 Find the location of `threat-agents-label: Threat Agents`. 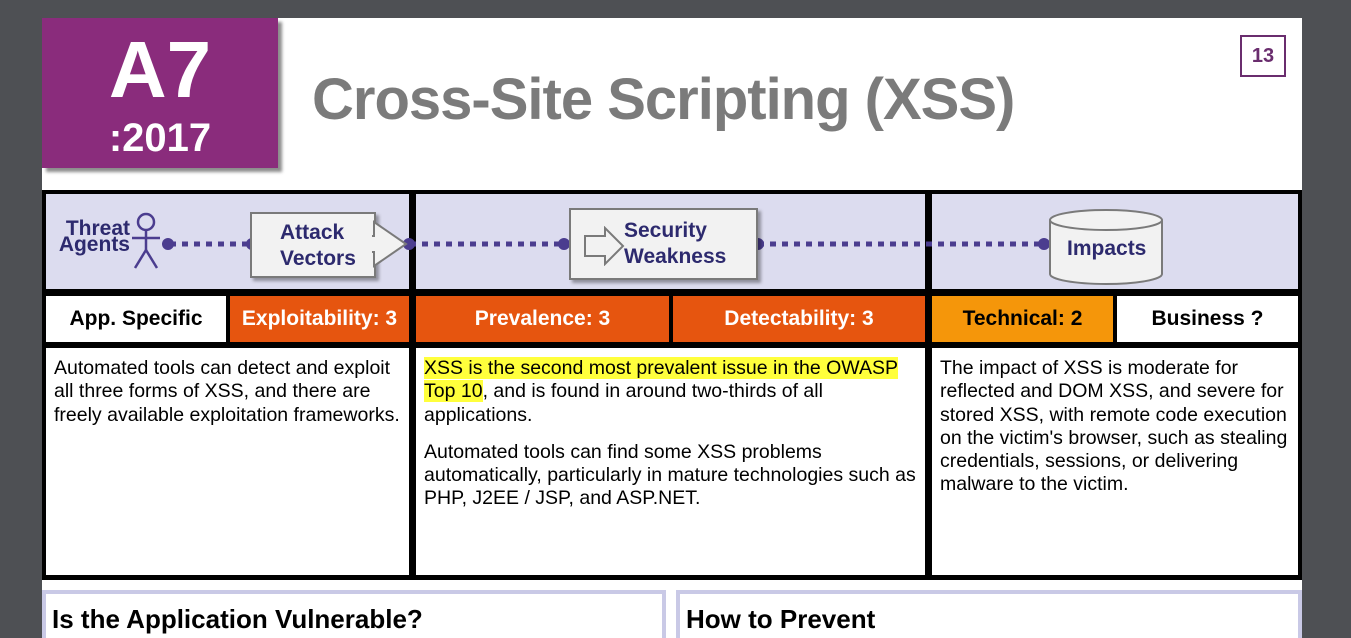

threat-agents-label: Threat Agents is located at coordinates (92, 236).